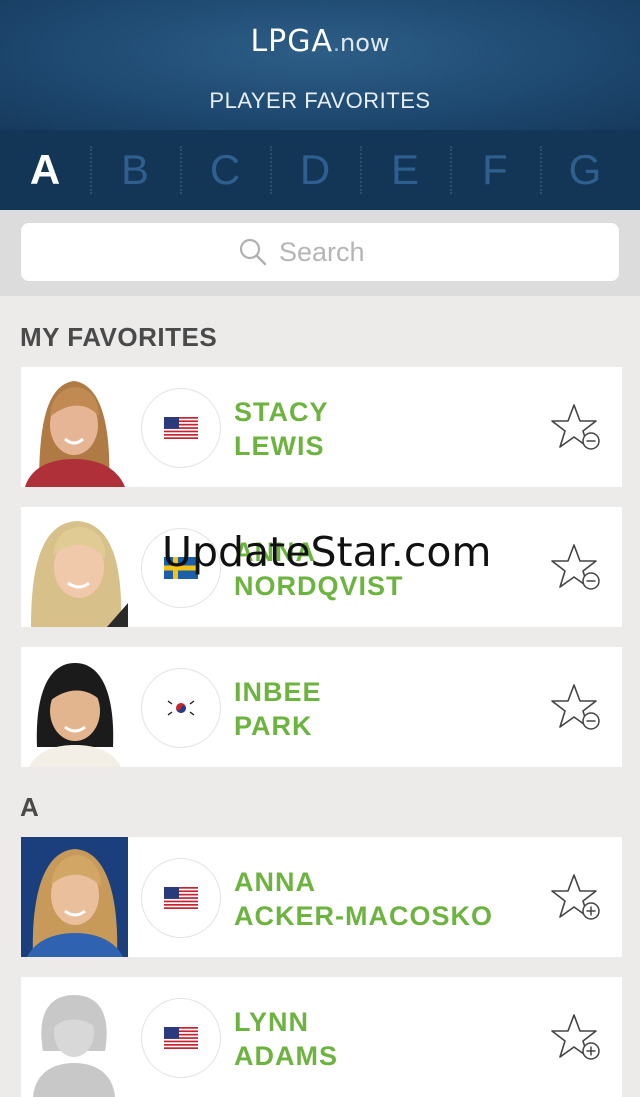 The width and height of the screenshot is (640, 1097). I want to click on player-row-anna-acker-macosko: ANNA ACKER-MACOSKO, so click(321, 897).